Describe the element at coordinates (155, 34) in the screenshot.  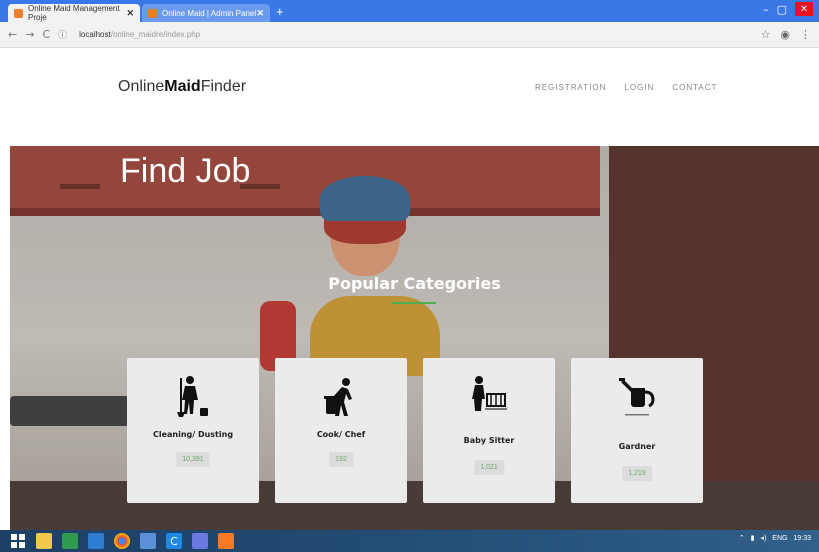
I see `url-path: /online_maidre/index.php` at that location.